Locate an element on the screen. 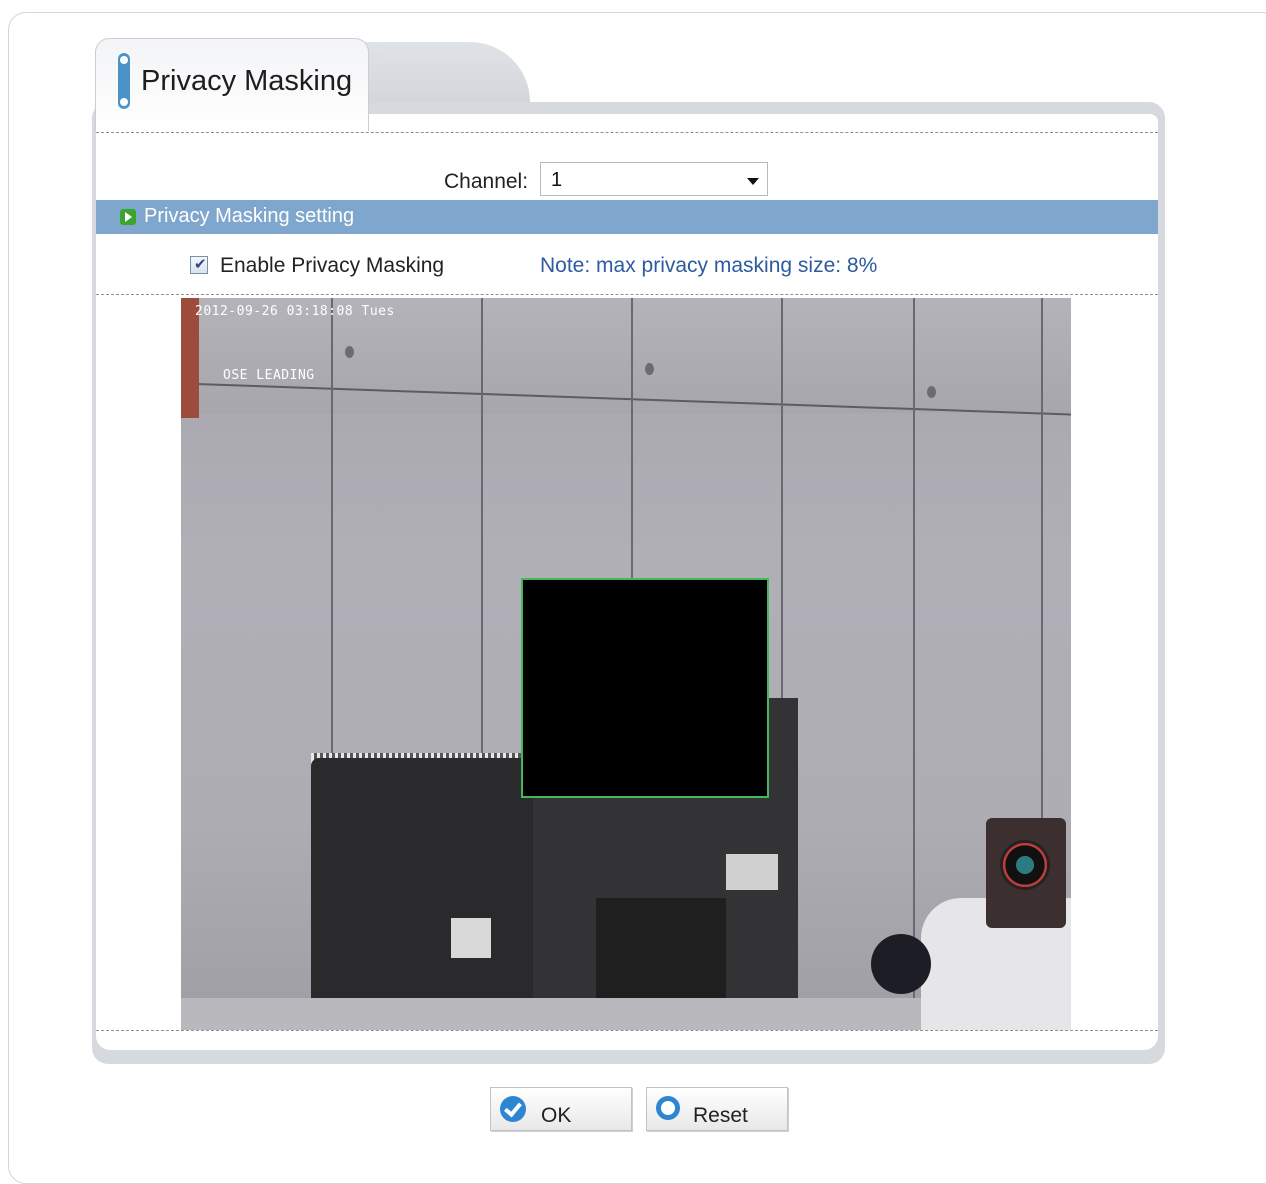 The image size is (1266, 1184). ok-button: OK is located at coordinates (561, 1109).